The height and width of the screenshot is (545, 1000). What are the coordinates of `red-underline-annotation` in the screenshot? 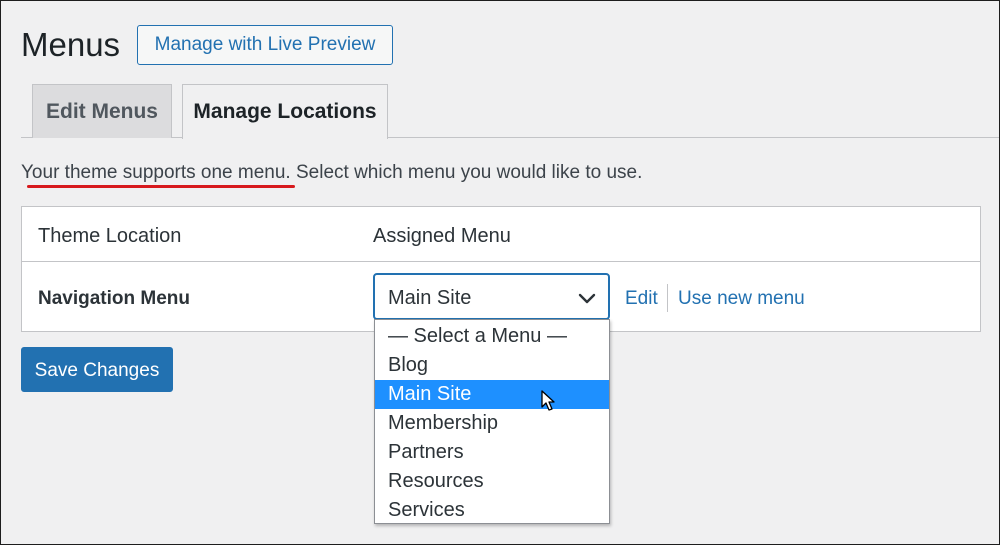 It's located at (161, 186).